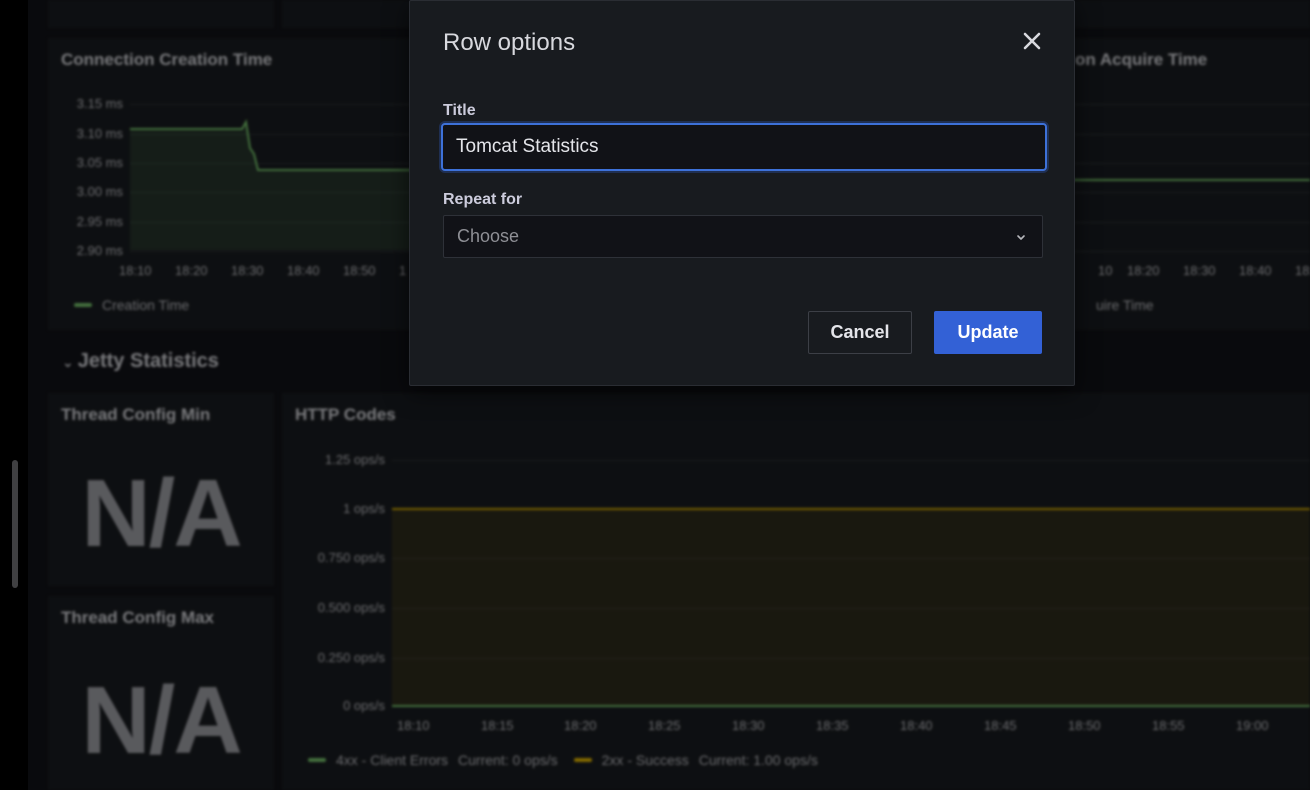  I want to click on close-button, so click(1032, 41).